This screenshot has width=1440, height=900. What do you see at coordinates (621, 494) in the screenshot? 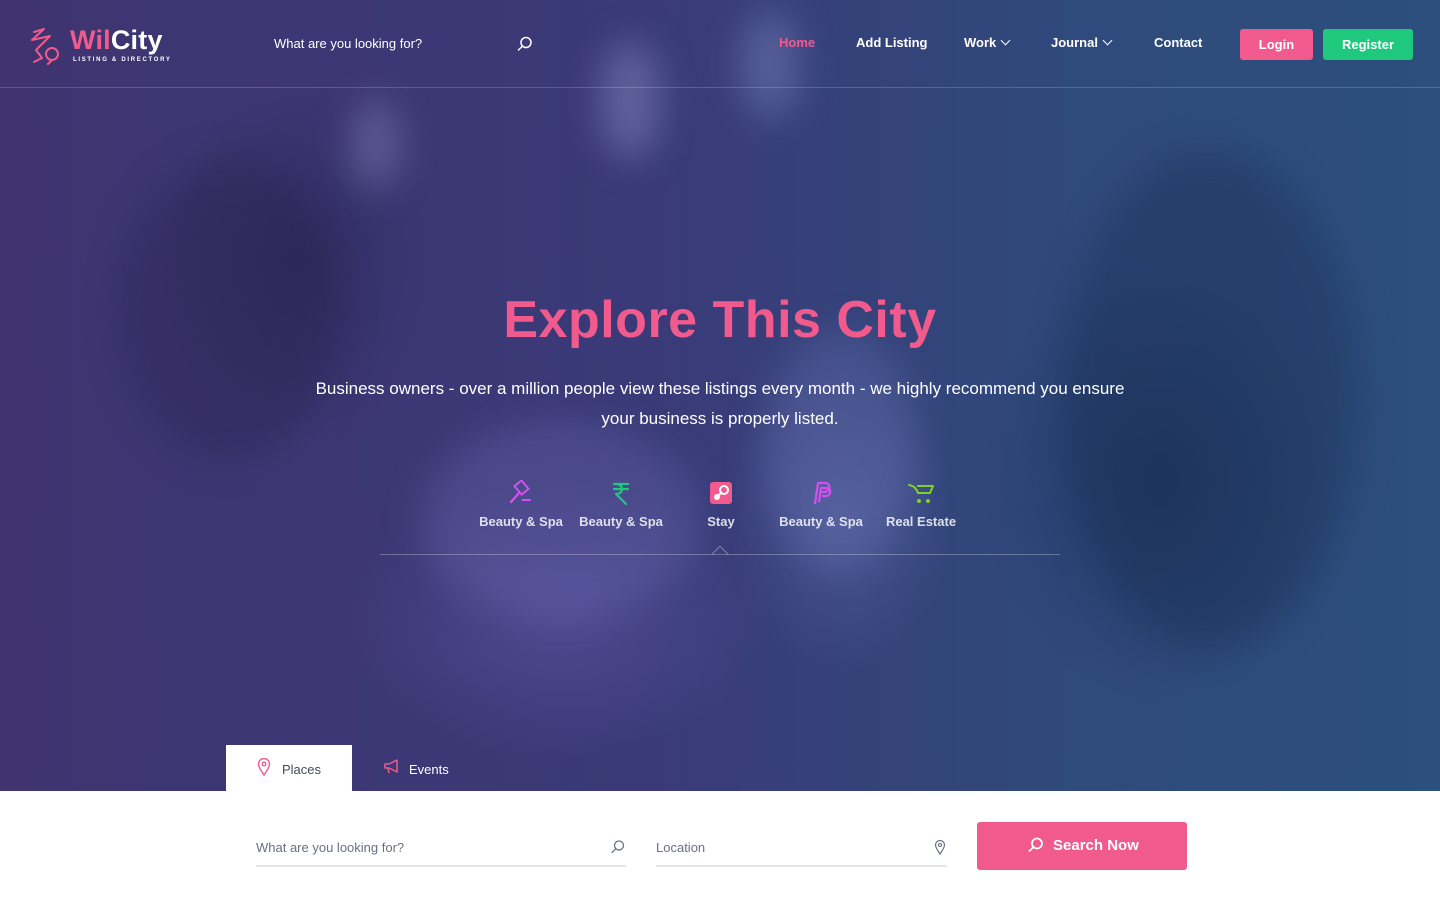
I see `rupee-icon` at bounding box center [621, 494].